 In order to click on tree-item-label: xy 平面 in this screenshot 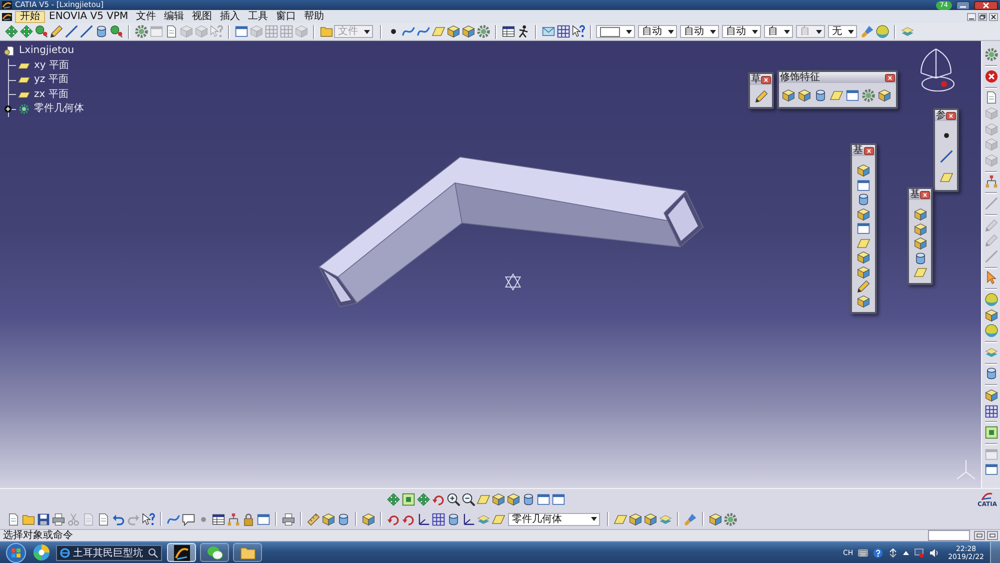, I will do `click(52, 65)`.